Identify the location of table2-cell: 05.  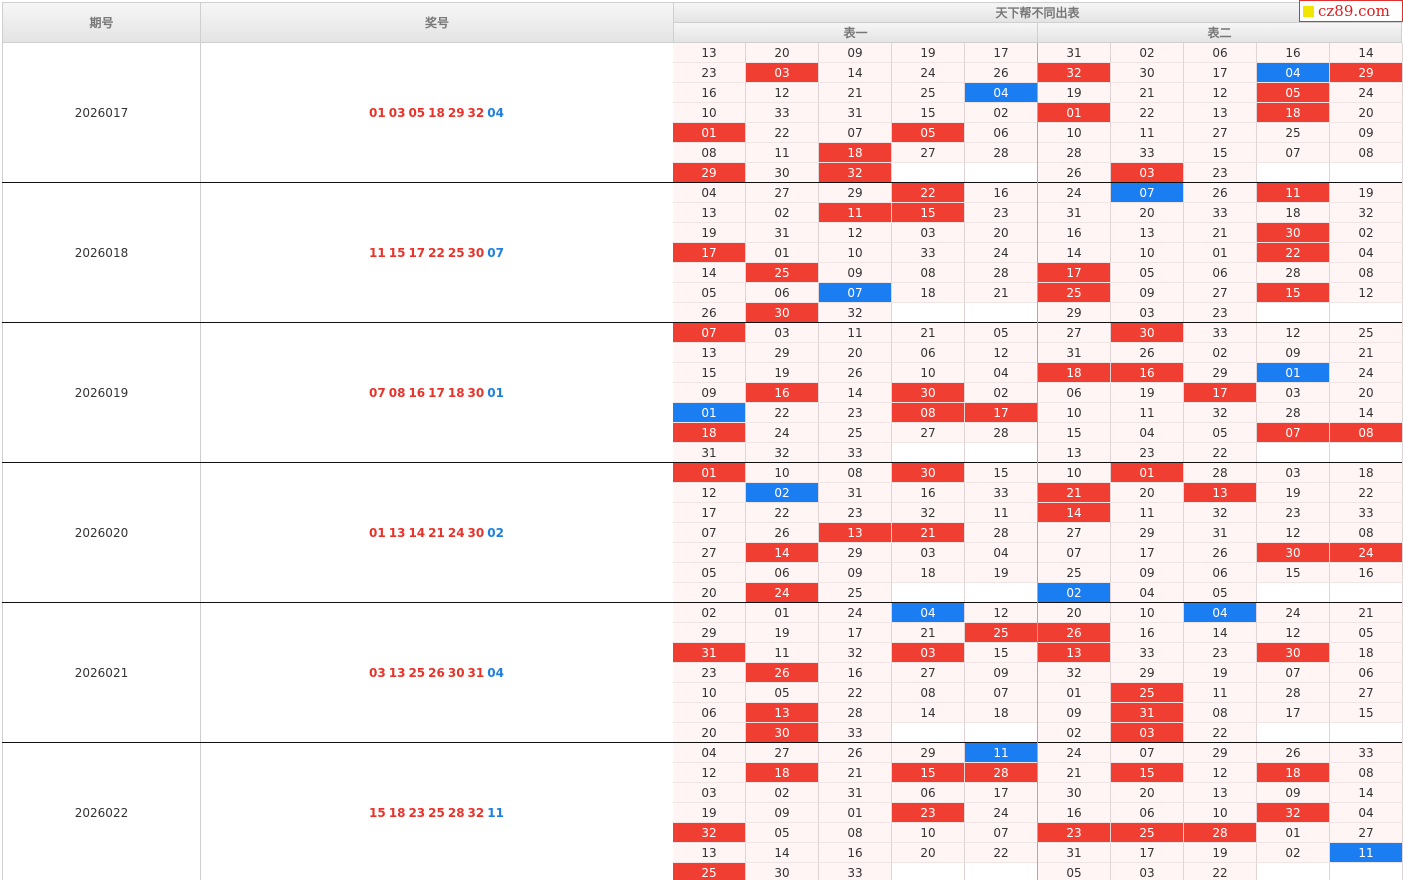
(1366, 633).